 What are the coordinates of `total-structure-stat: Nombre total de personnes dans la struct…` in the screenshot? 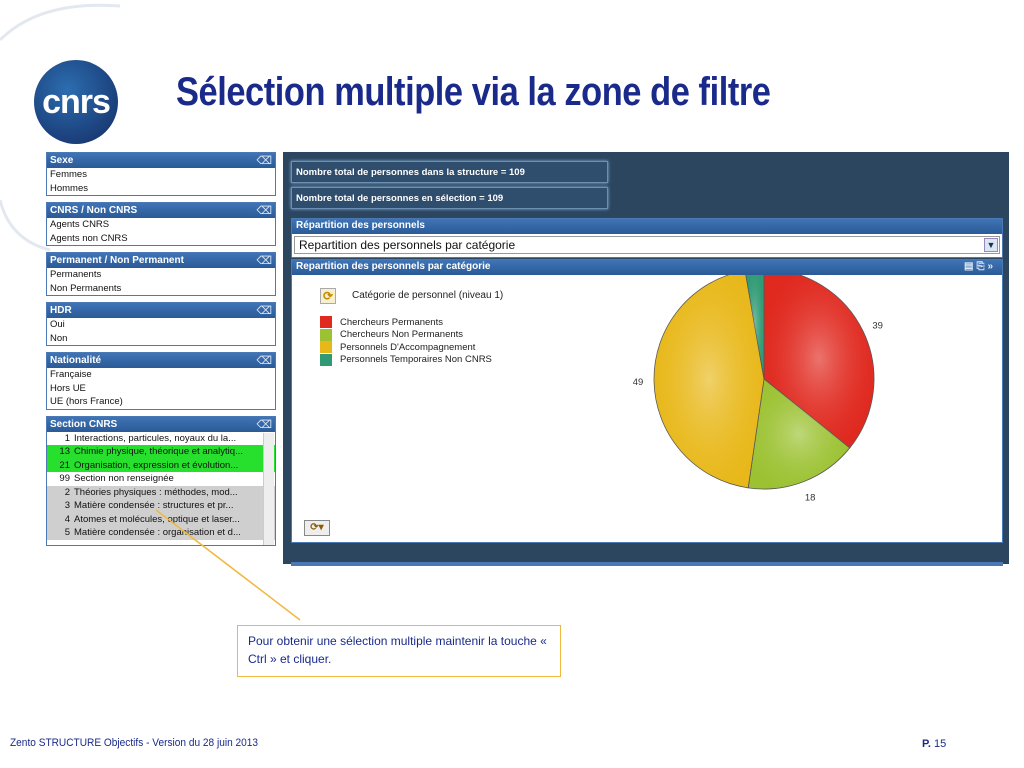 It's located at (449, 172).